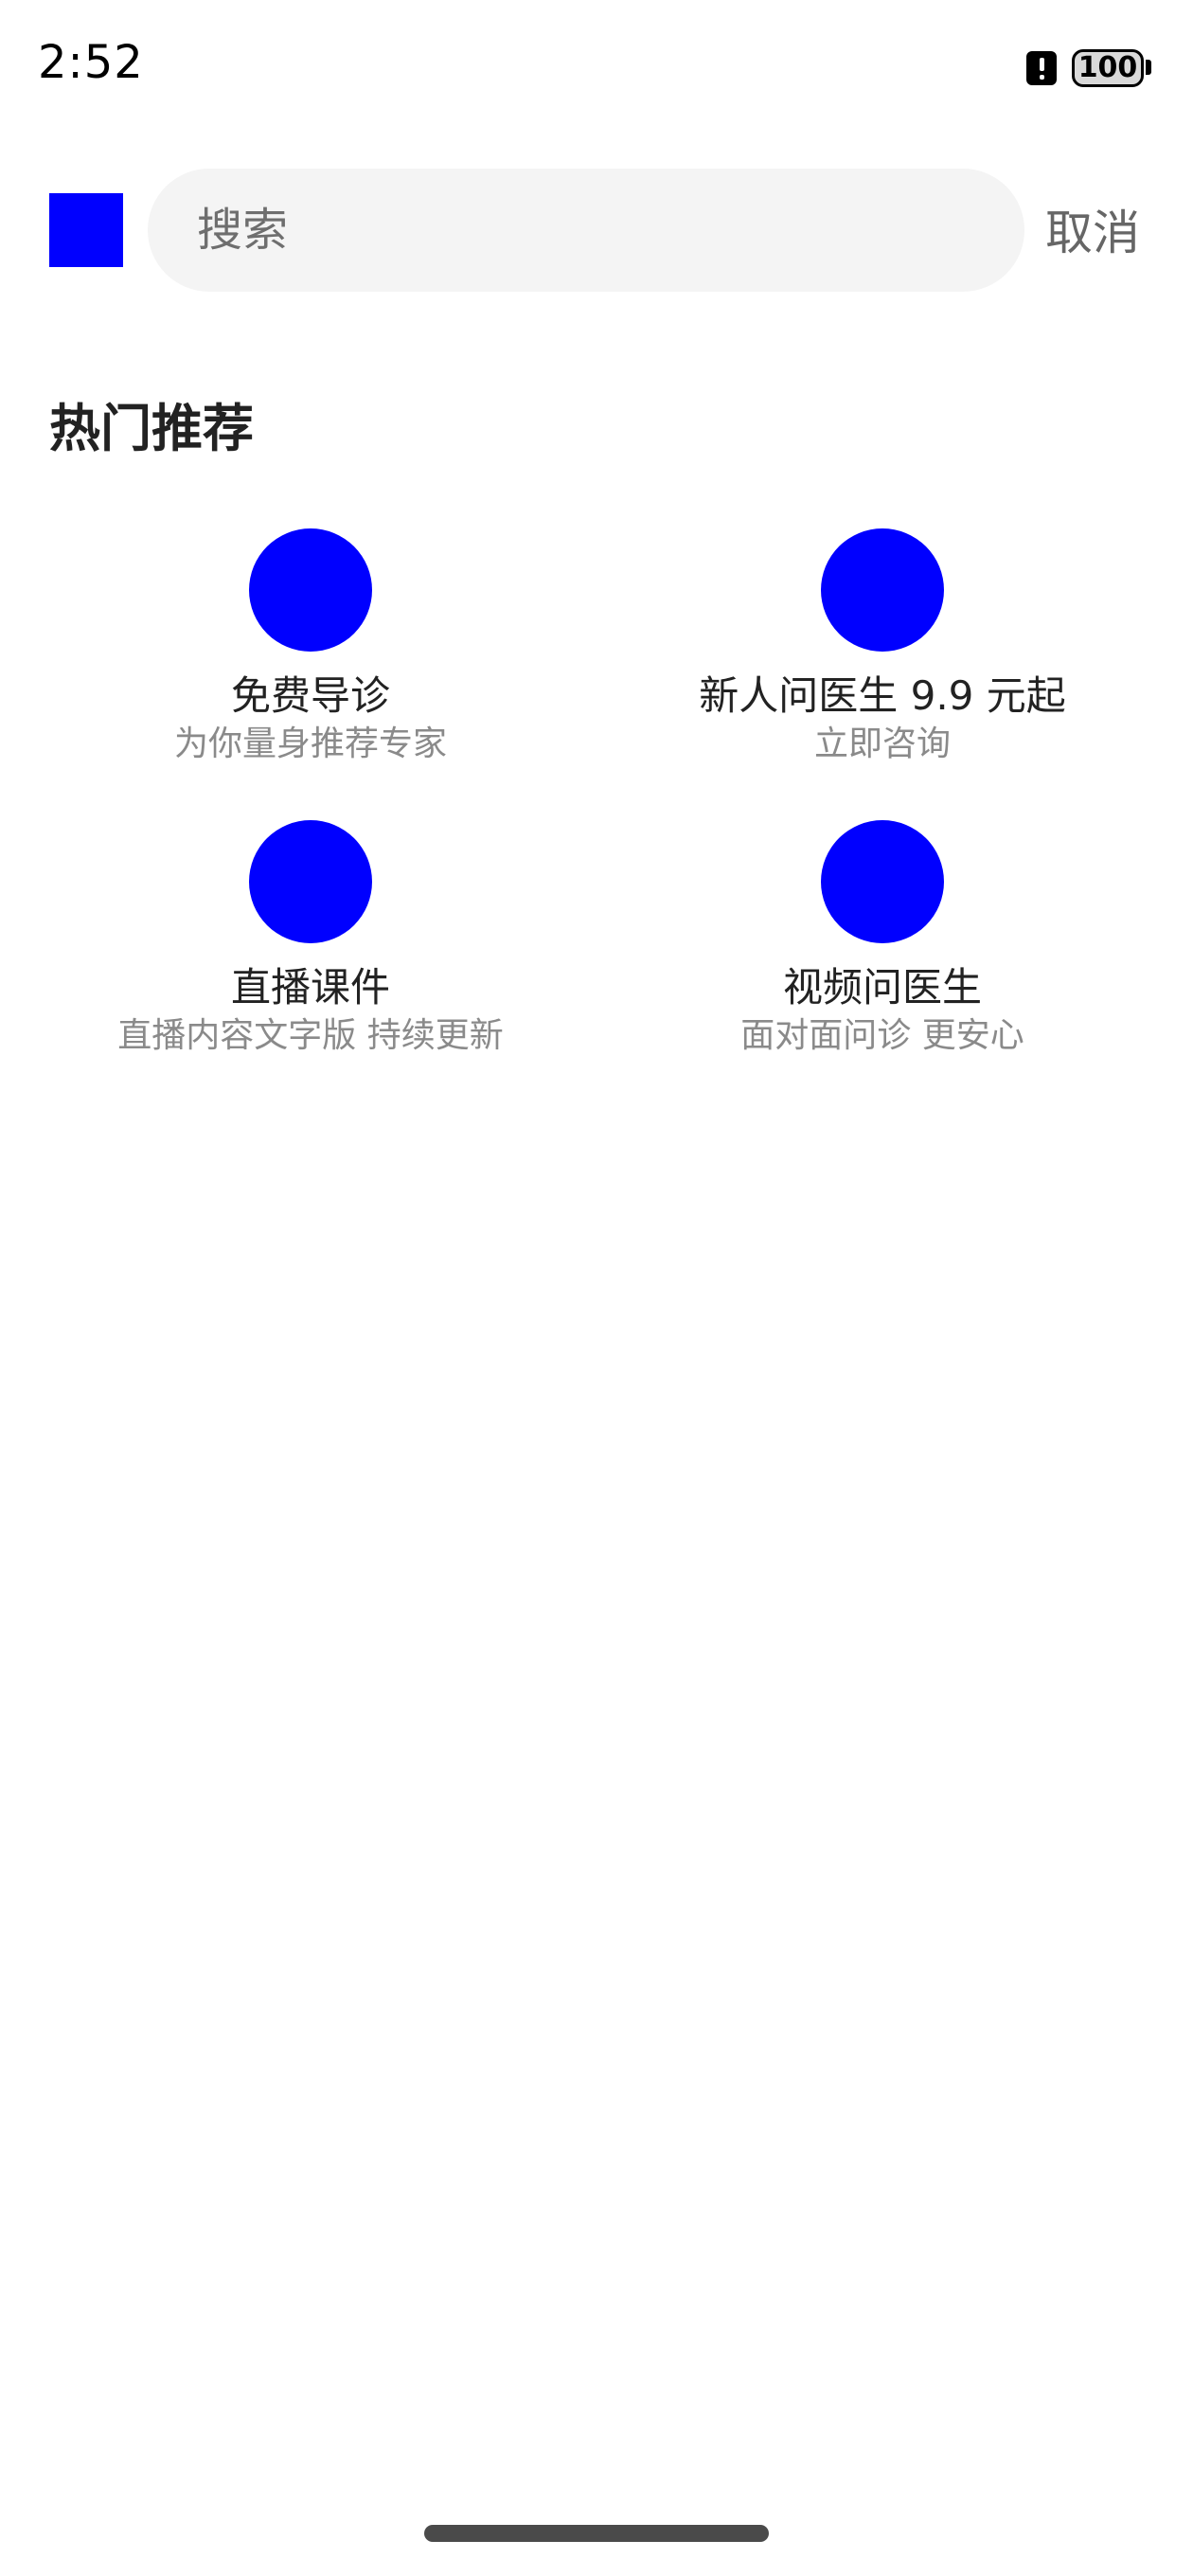 This screenshot has width=1193, height=2576. I want to click on recommendation-item-new-user-consult: 新人问医生 9.9 元起 立即咨询, so click(882, 646).